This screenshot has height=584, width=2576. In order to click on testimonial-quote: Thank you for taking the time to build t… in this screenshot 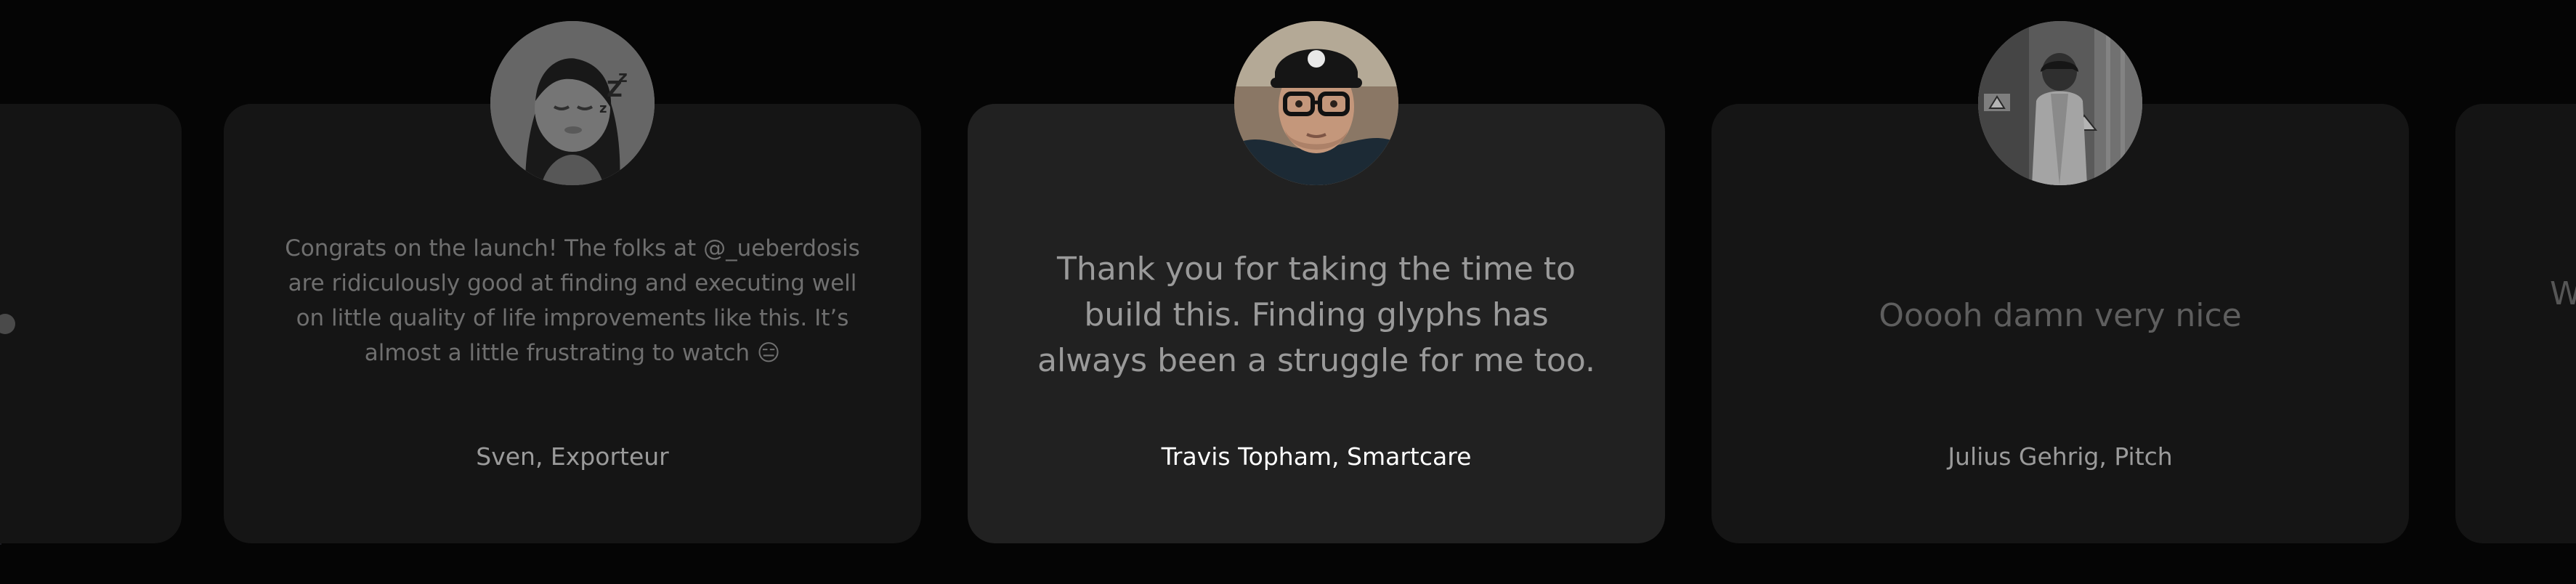, I will do `click(1316, 315)`.